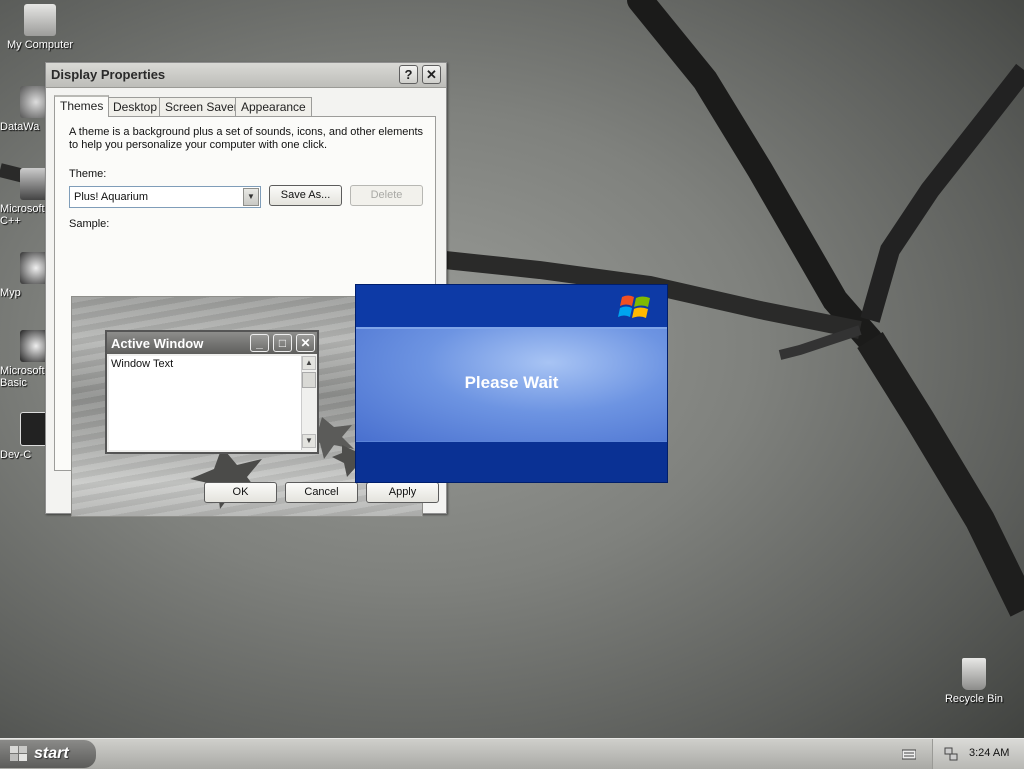 Image resolution: width=1024 pixels, height=769 pixels. Describe the element at coordinates (512, 753) in the screenshot. I see `taskbar: start 3:24 AM` at that location.